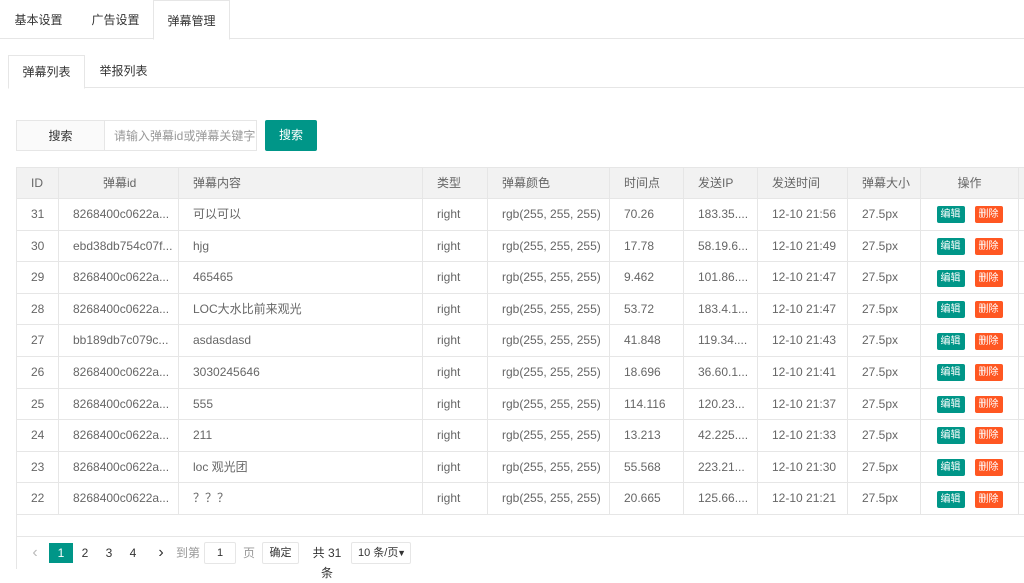 Image resolution: width=1024 pixels, height=583 pixels. What do you see at coordinates (803, 277) in the screenshot?
I see `table-cell: 12-10 21:47` at bounding box center [803, 277].